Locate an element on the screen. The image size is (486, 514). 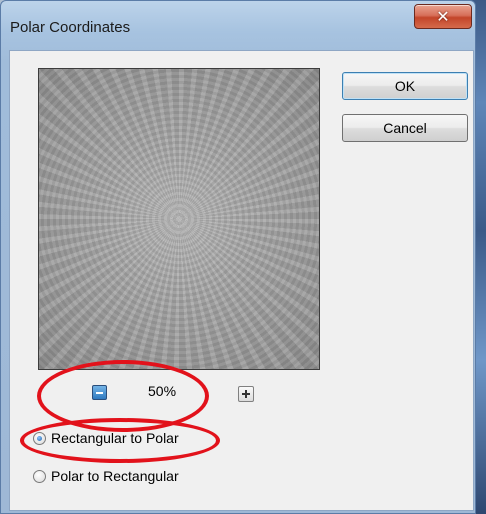
radio-polar-to-rectangular is located at coordinates (39, 476).